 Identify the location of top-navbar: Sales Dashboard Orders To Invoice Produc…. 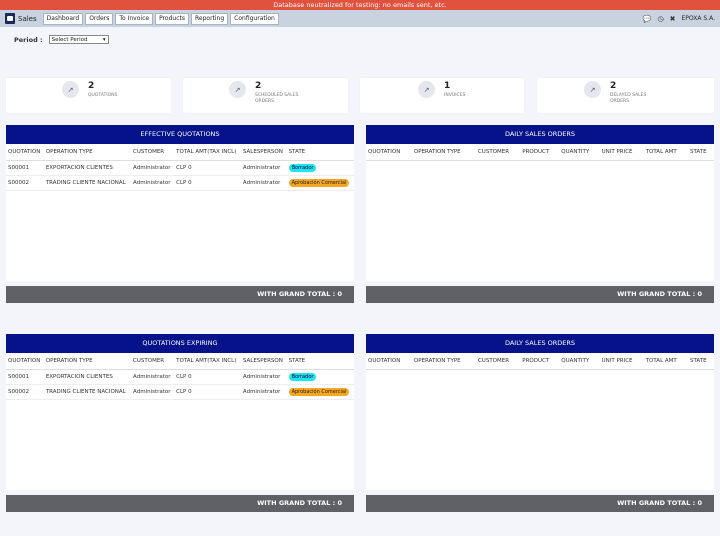
(360, 18).